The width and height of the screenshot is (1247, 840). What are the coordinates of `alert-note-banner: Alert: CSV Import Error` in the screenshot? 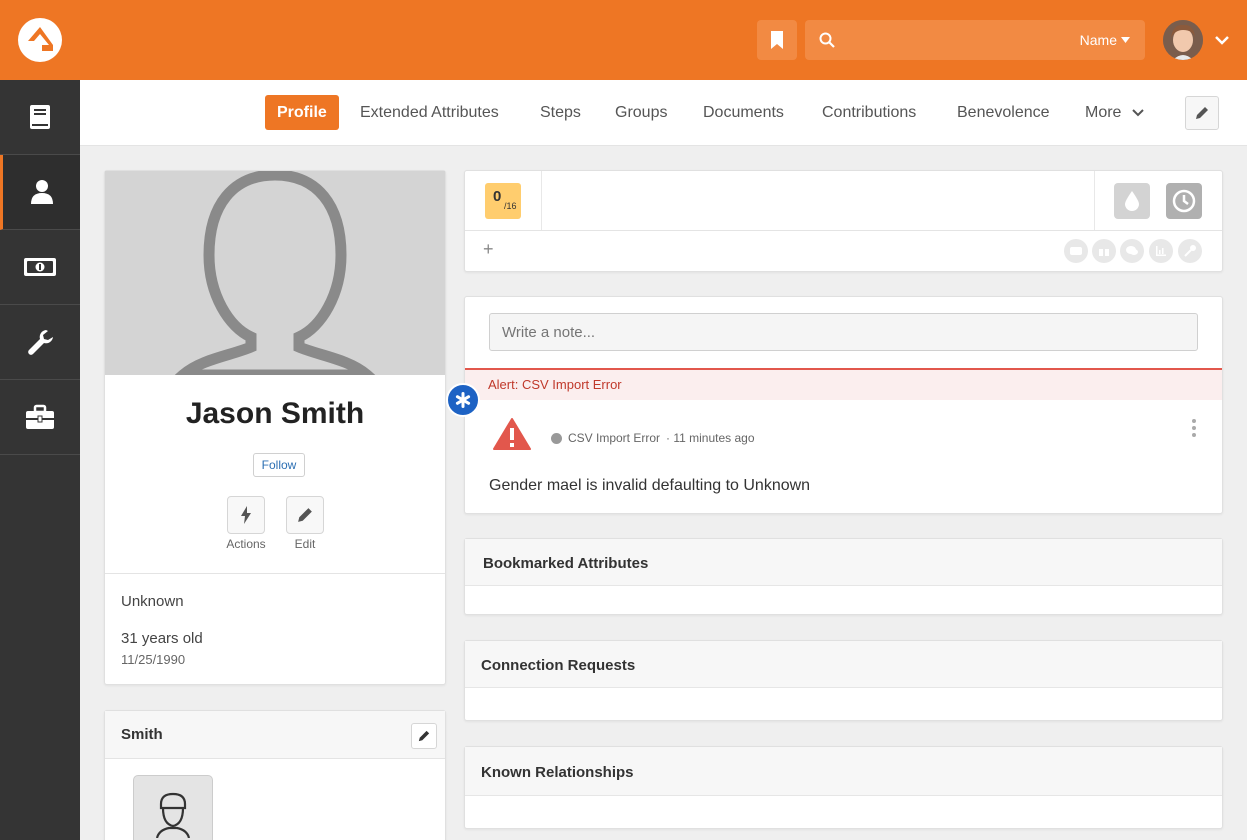 It's located at (843, 384).